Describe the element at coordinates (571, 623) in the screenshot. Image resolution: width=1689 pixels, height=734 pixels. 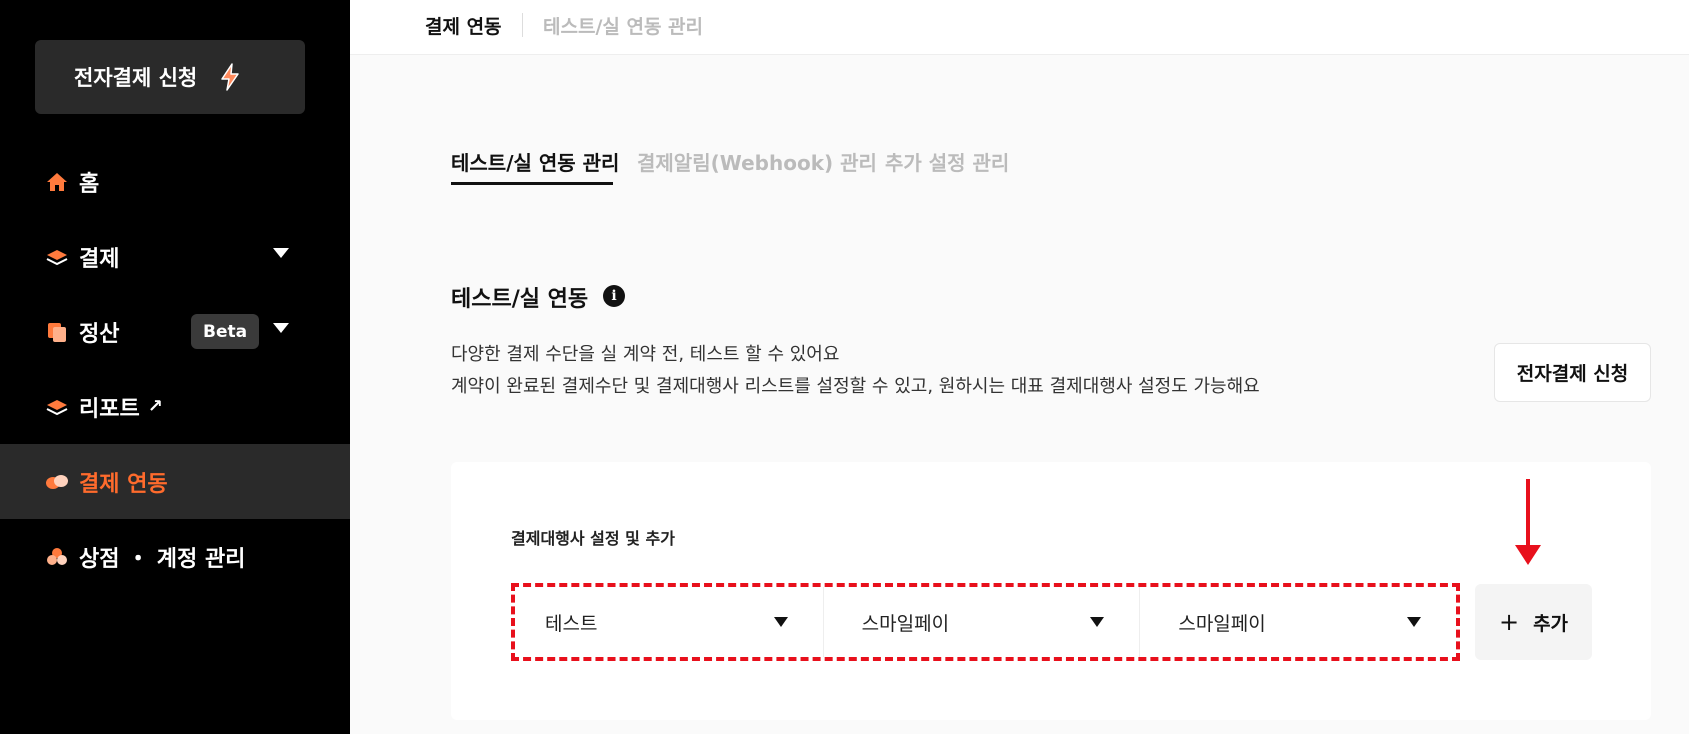
I see `select-value: 테스트` at that location.